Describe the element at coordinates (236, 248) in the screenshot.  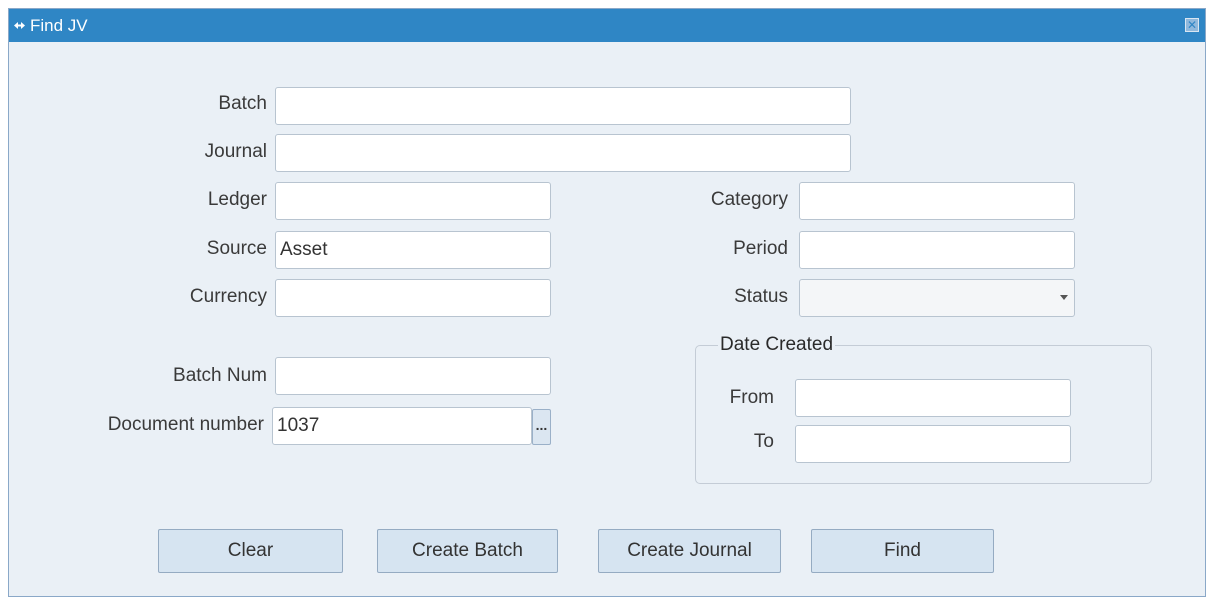
I see `source-label: Source` at that location.